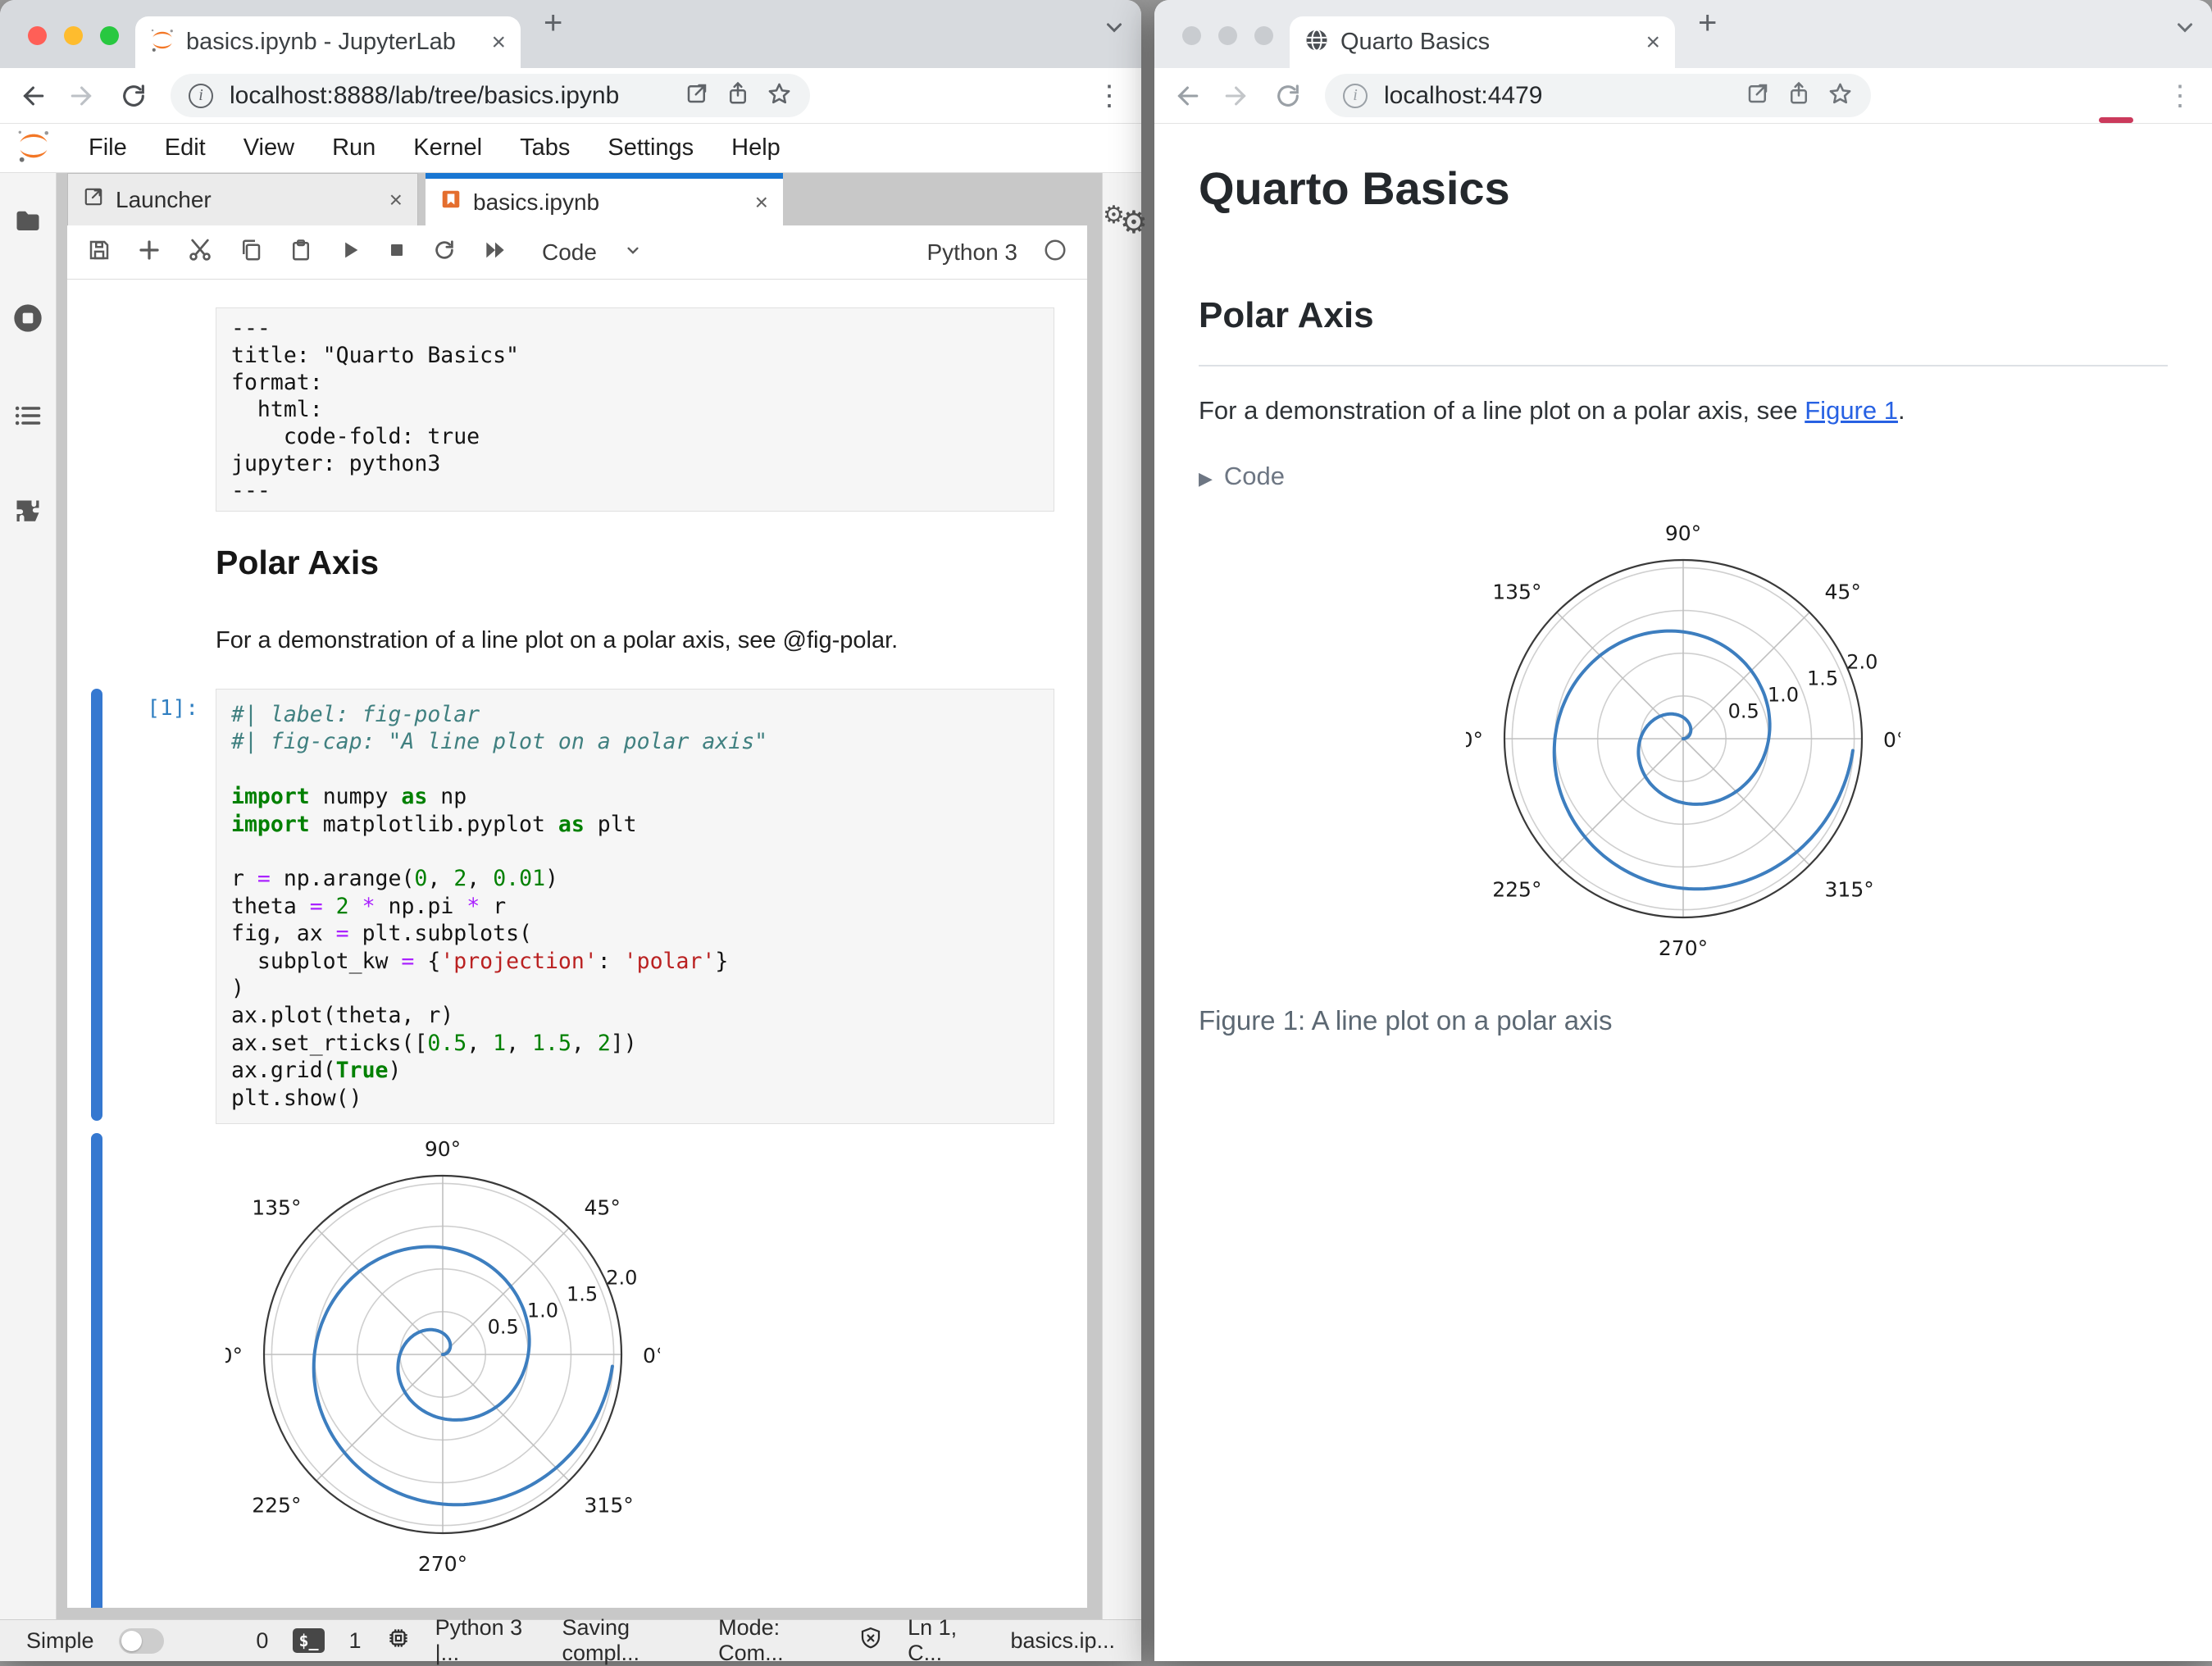  Describe the element at coordinates (451, 202) in the screenshot. I see `notebook-file-icon` at that location.